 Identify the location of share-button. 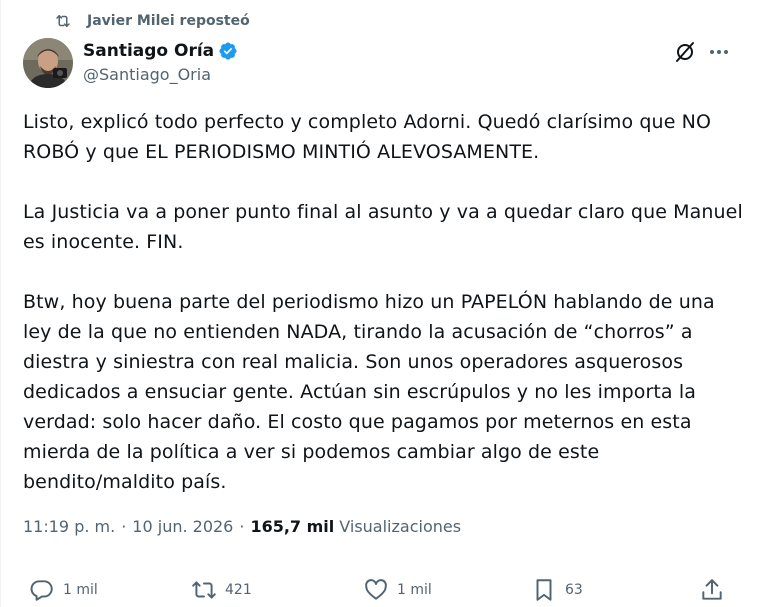
(712, 589).